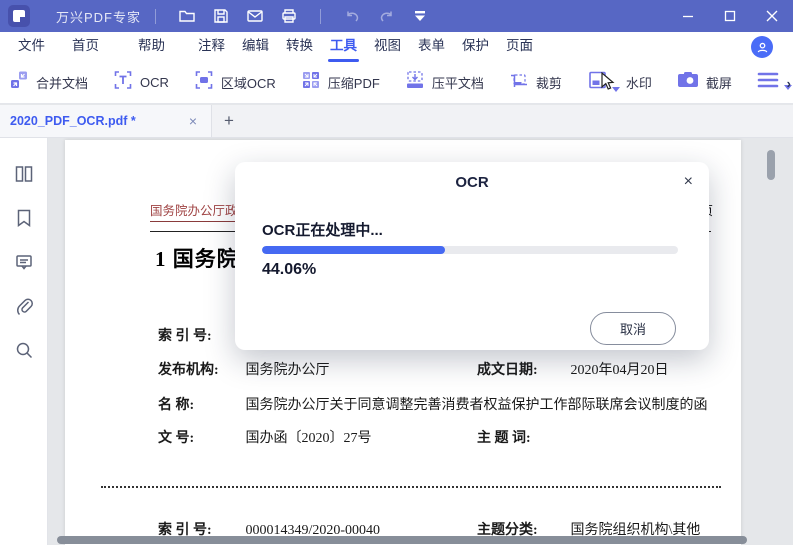 This screenshot has height=545, width=793. What do you see at coordinates (415, 82) in the screenshot?
I see `flatten-document-icon` at bounding box center [415, 82].